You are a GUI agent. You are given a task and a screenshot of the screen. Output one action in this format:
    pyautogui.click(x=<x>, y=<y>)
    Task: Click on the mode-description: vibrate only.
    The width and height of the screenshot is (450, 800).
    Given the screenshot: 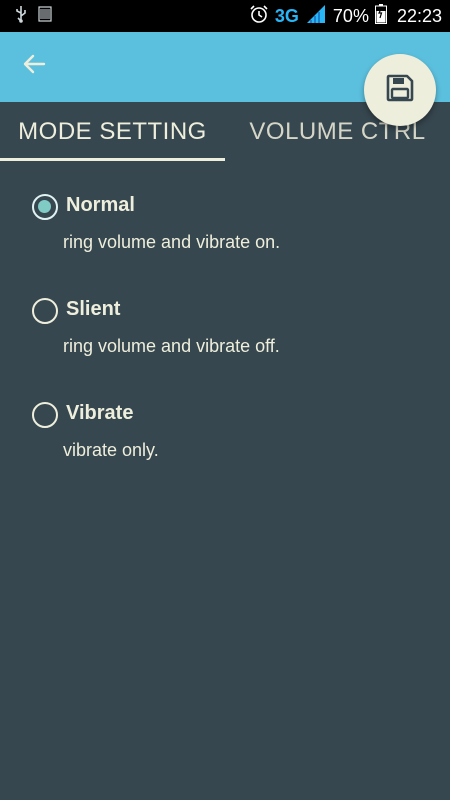 What is the action you would take?
    pyautogui.click(x=111, y=450)
    